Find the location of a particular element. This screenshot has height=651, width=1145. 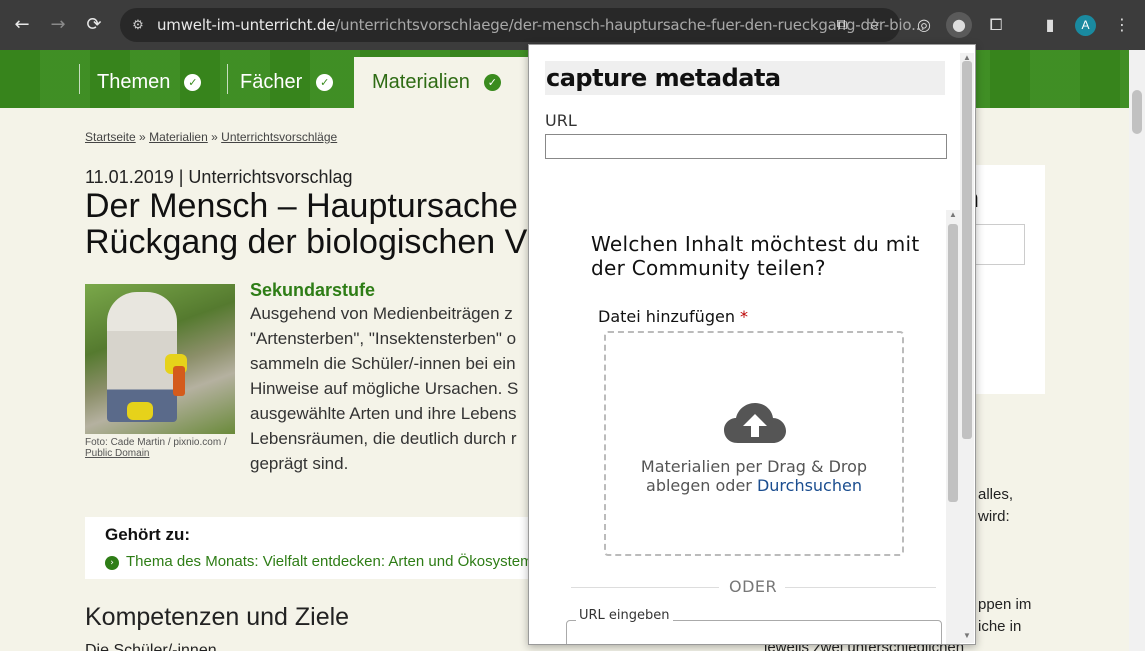

date-line: 11.01.2019 | Unterrichtsvorschlag is located at coordinates (219, 177).